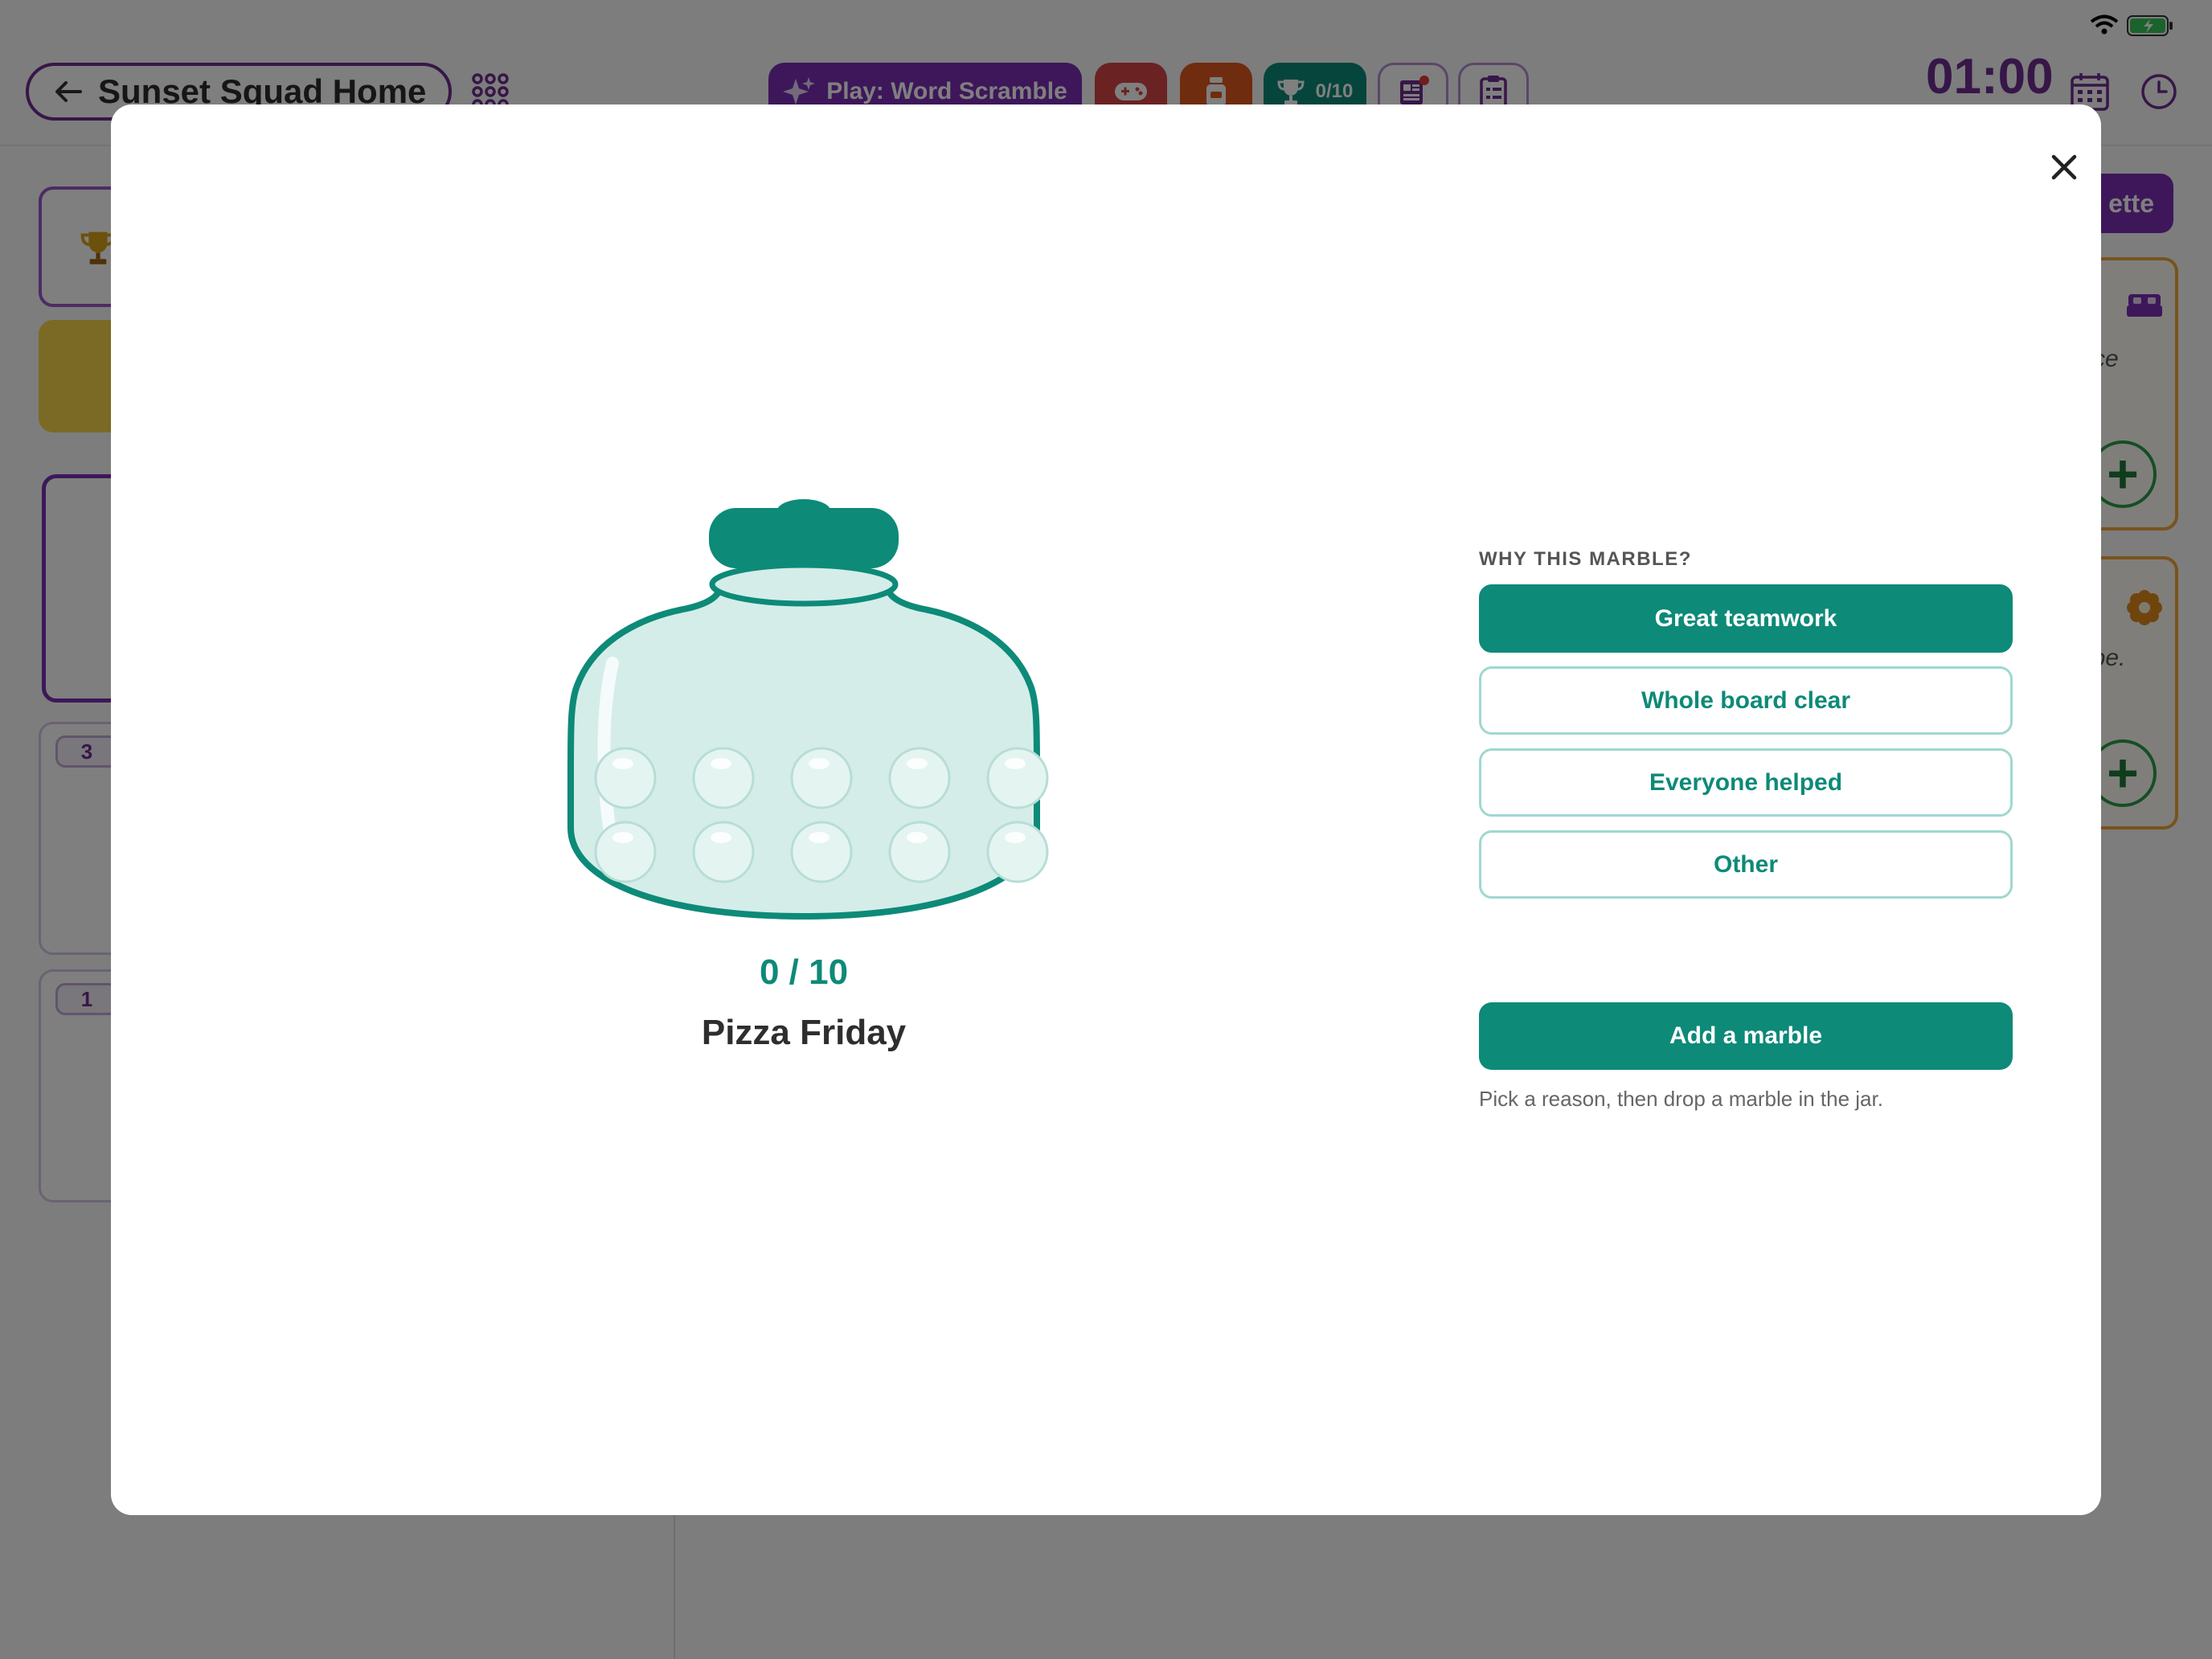  What do you see at coordinates (804, 538) in the screenshot?
I see `jar-lid` at bounding box center [804, 538].